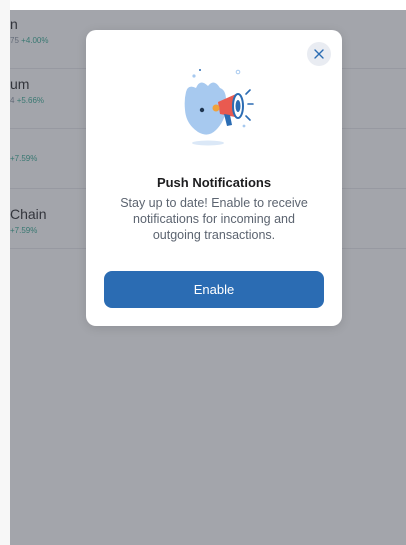 This screenshot has width=406, height=545. Describe the element at coordinates (219, 107) in the screenshot. I see `megaphone-notification-illustration` at that location.